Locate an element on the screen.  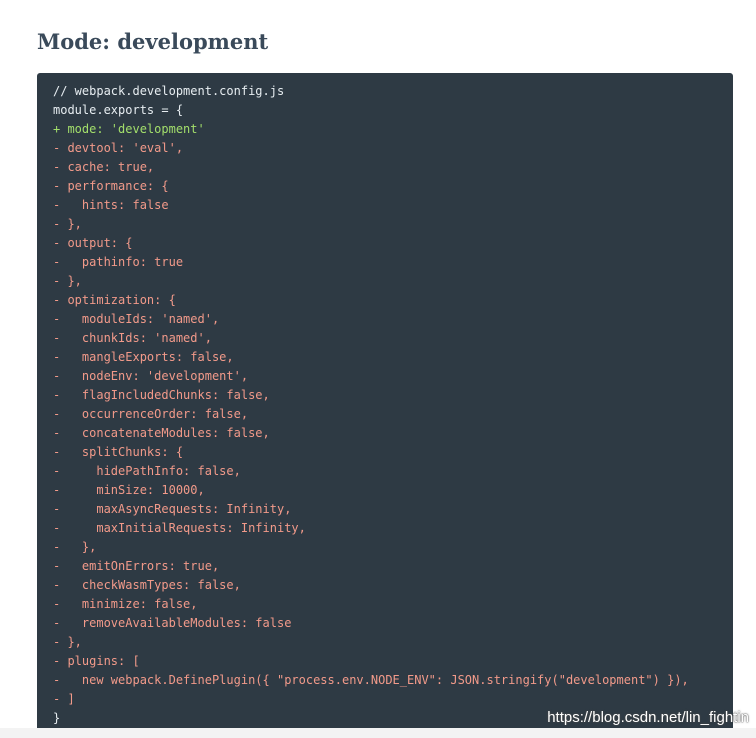
watermark: https://blog.csdn.net/lin_fightin is located at coordinates (648, 717).